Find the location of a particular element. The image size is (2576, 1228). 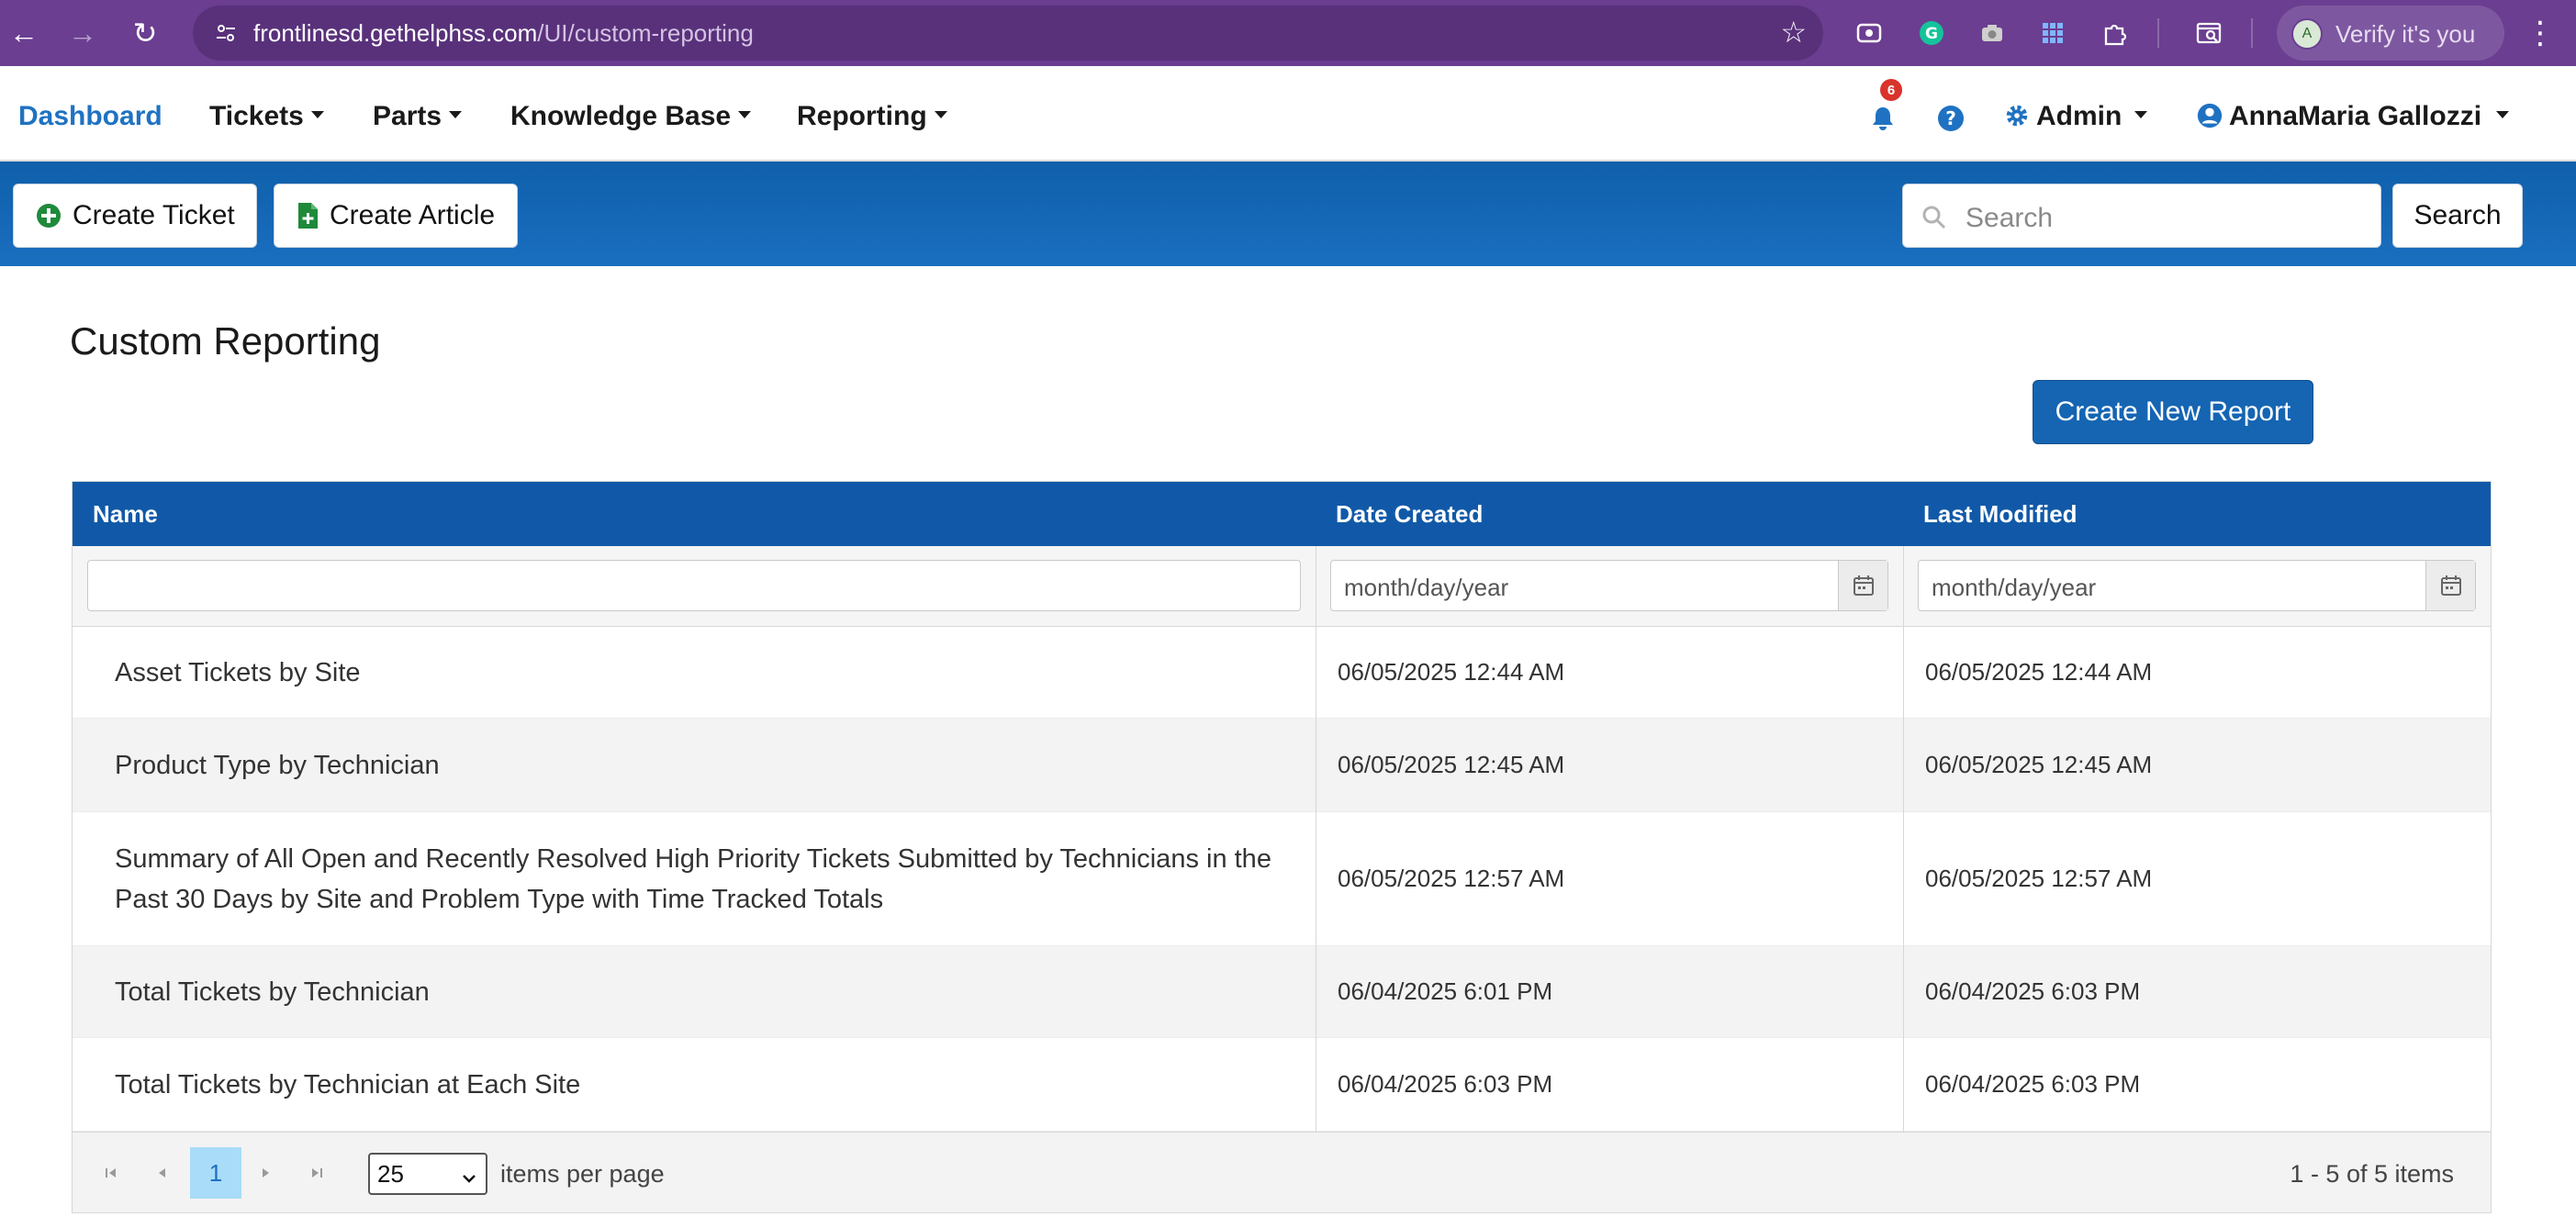

reload-icon: ↻ is located at coordinates (145, 33).